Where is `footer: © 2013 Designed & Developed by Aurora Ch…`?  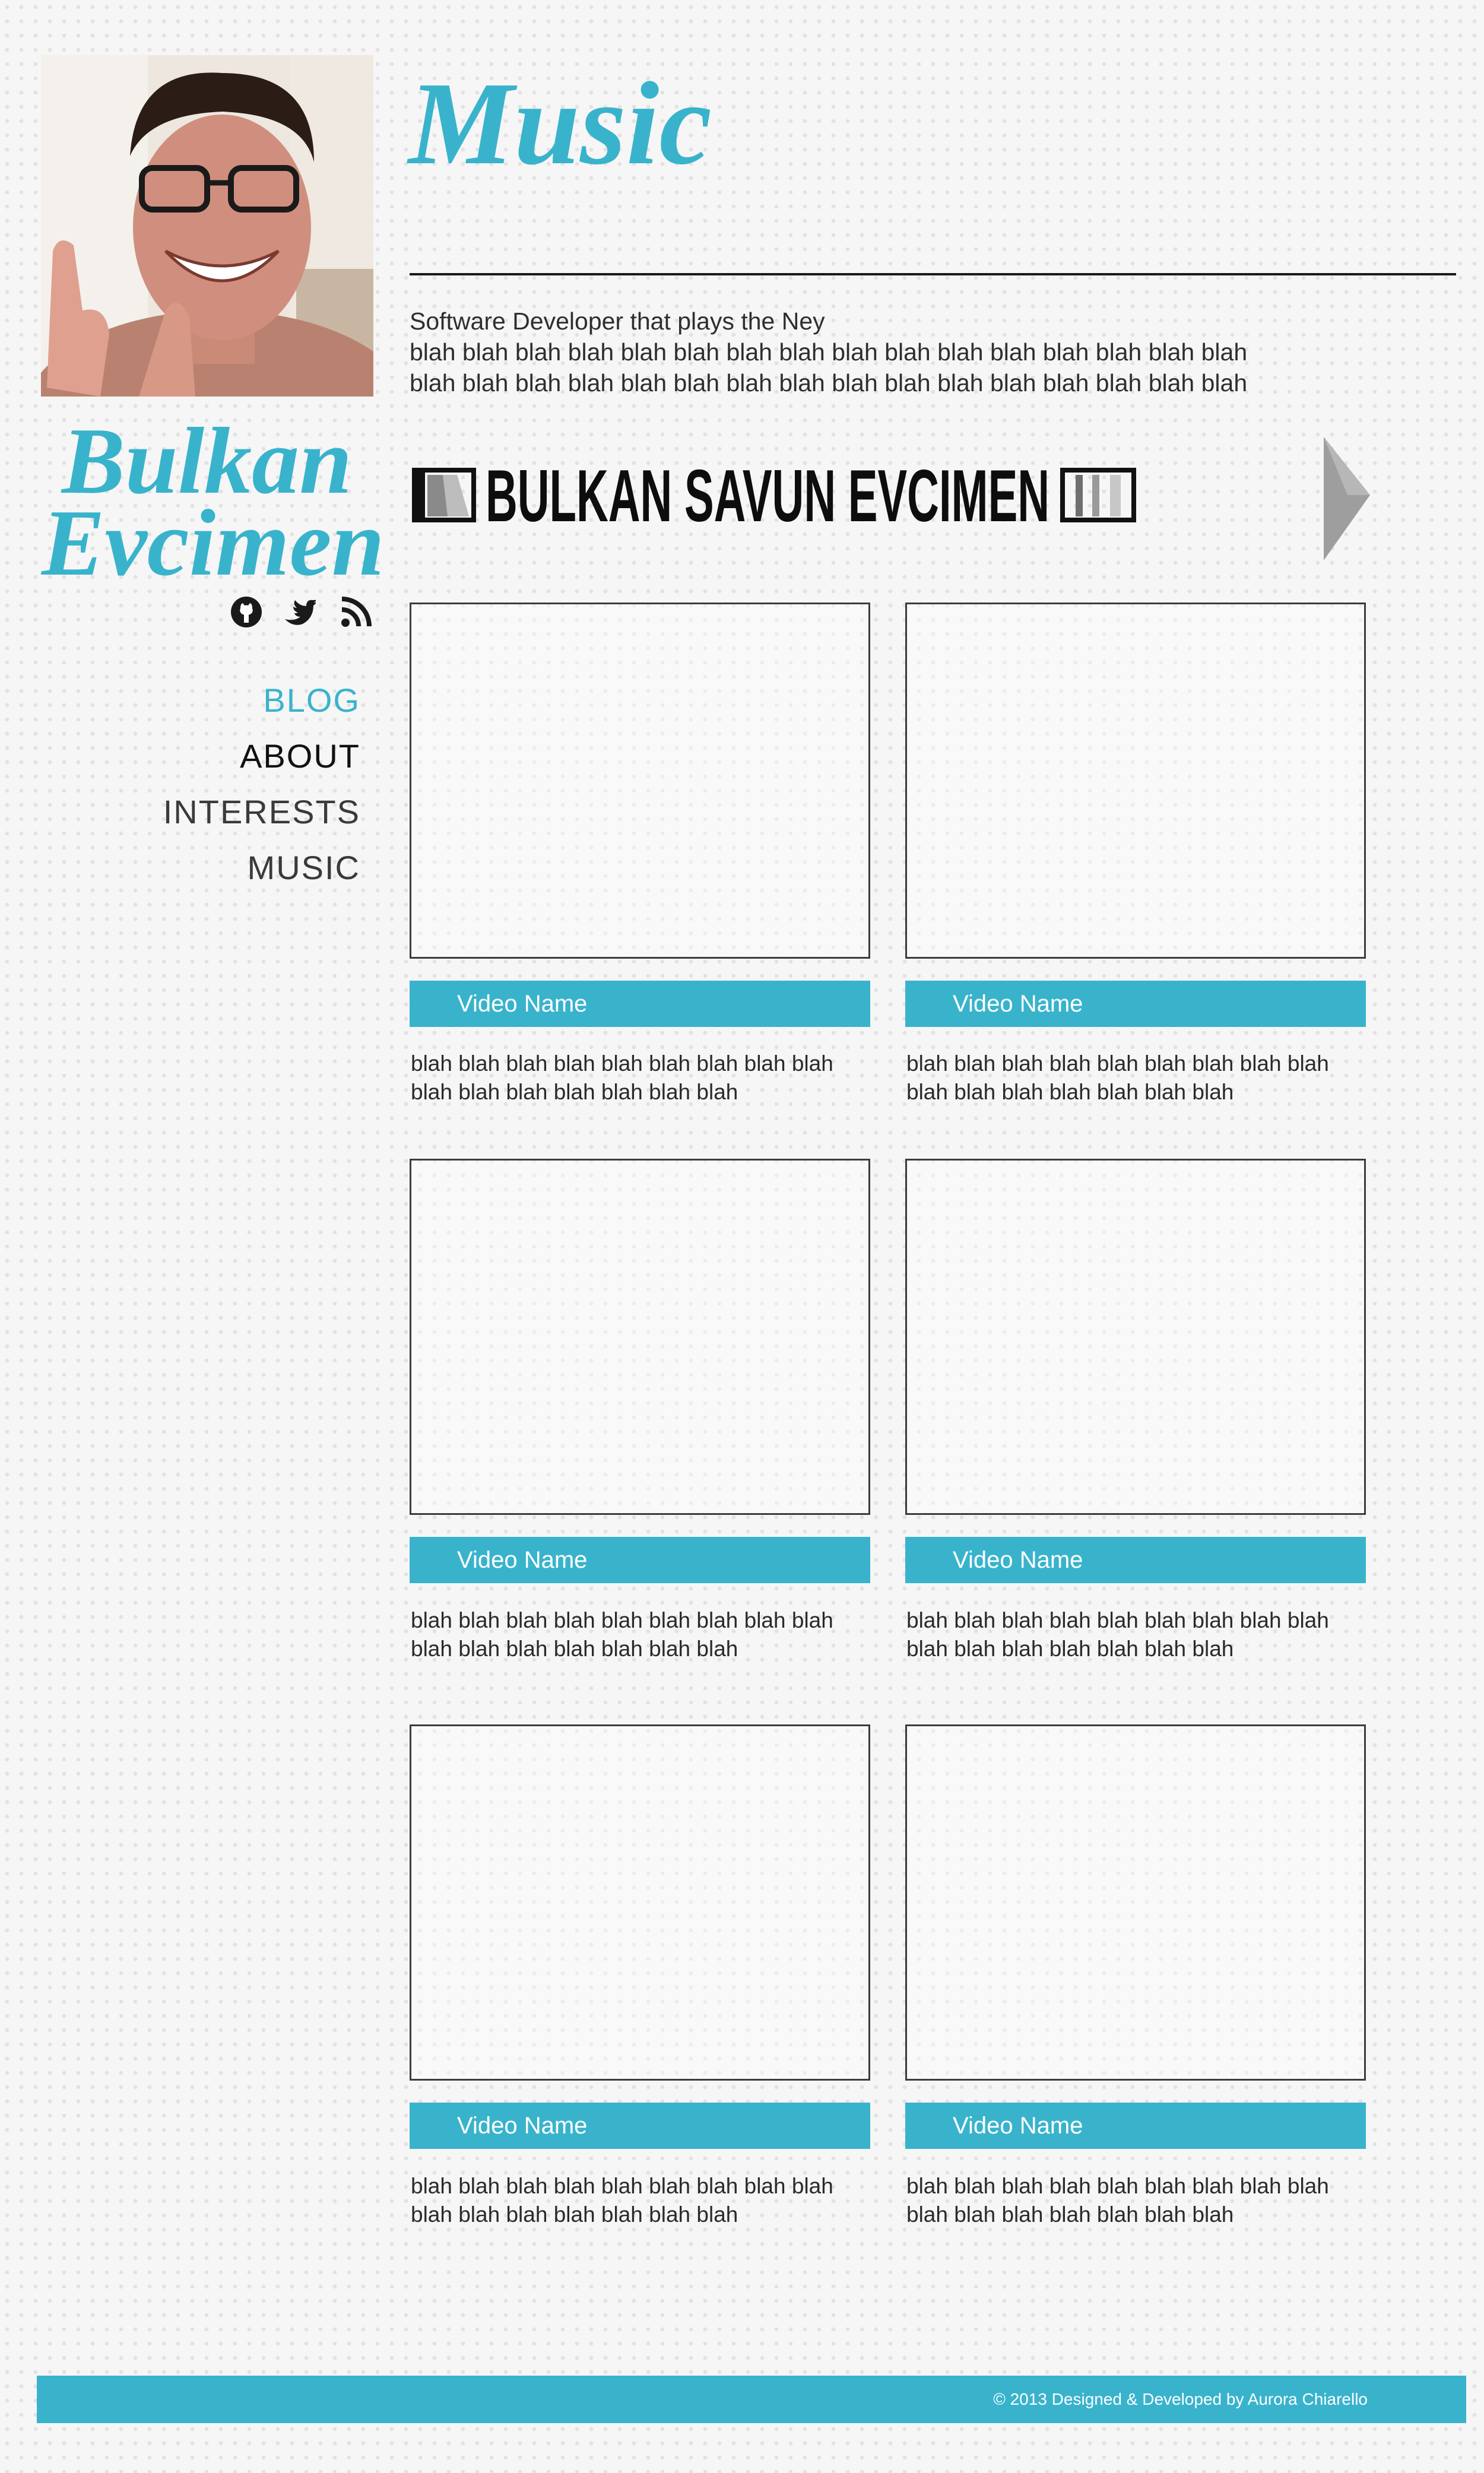 footer: © 2013 Designed & Developed by Aurora Ch… is located at coordinates (751, 2399).